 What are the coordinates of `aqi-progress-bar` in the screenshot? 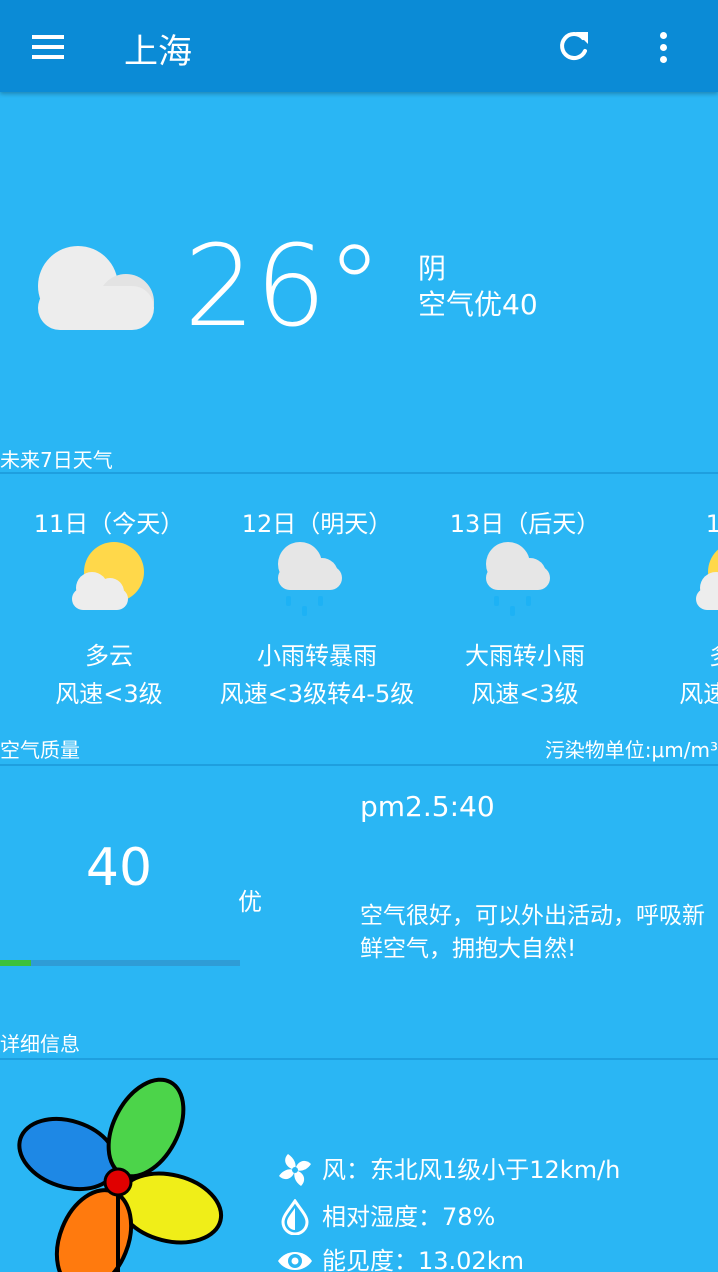 It's located at (120, 963).